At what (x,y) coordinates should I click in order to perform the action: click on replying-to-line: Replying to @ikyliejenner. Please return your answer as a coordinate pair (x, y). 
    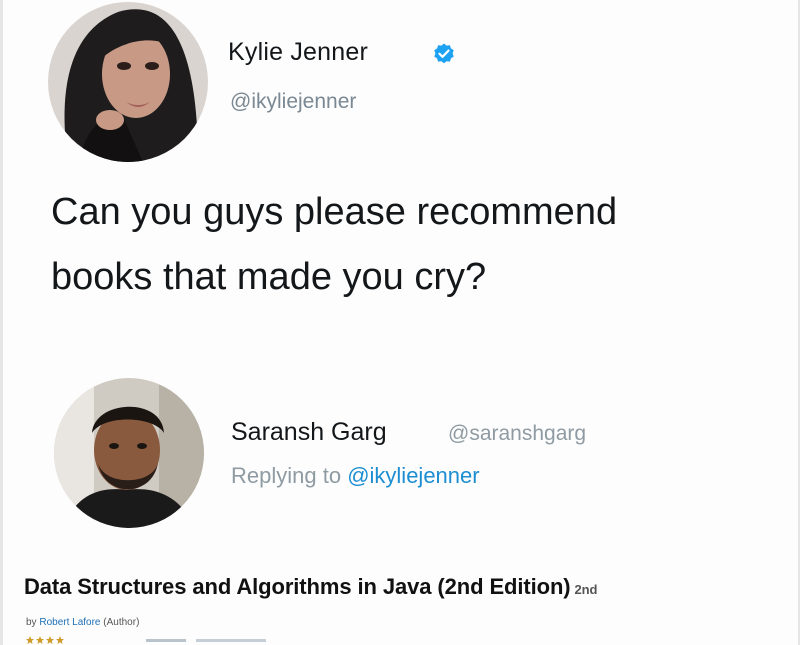
    Looking at the image, I should click on (355, 476).